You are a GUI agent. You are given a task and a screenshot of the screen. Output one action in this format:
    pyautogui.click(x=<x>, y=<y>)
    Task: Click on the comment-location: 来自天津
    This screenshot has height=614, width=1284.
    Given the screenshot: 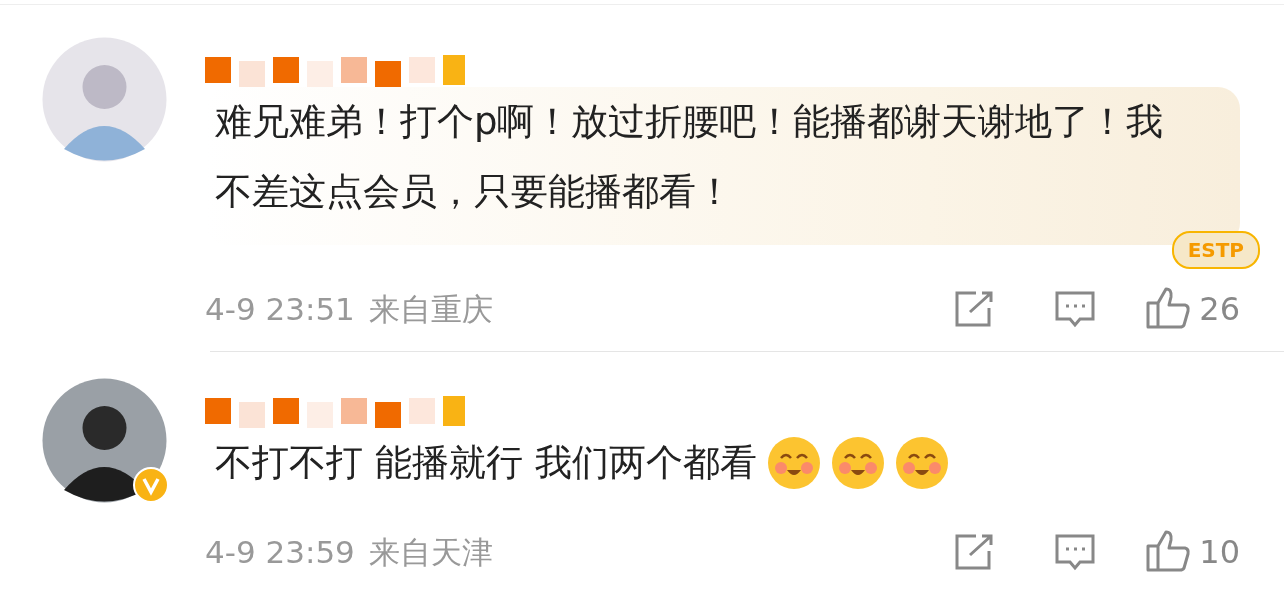 What is the action you would take?
    pyautogui.click(x=430, y=552)
    